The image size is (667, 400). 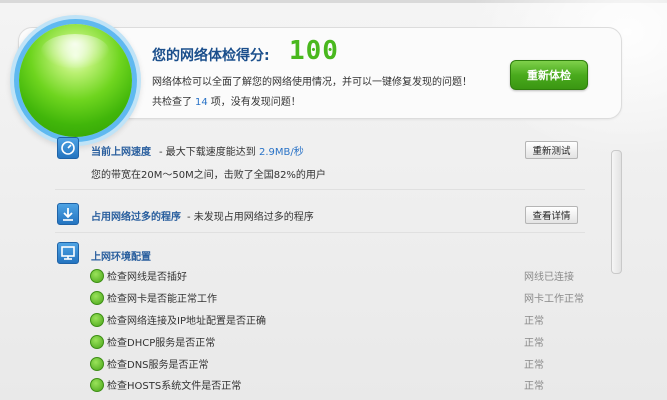 I want to click on programs-subtitle: - 未发现占用网络过多的程序, so click(x=250, y=217).